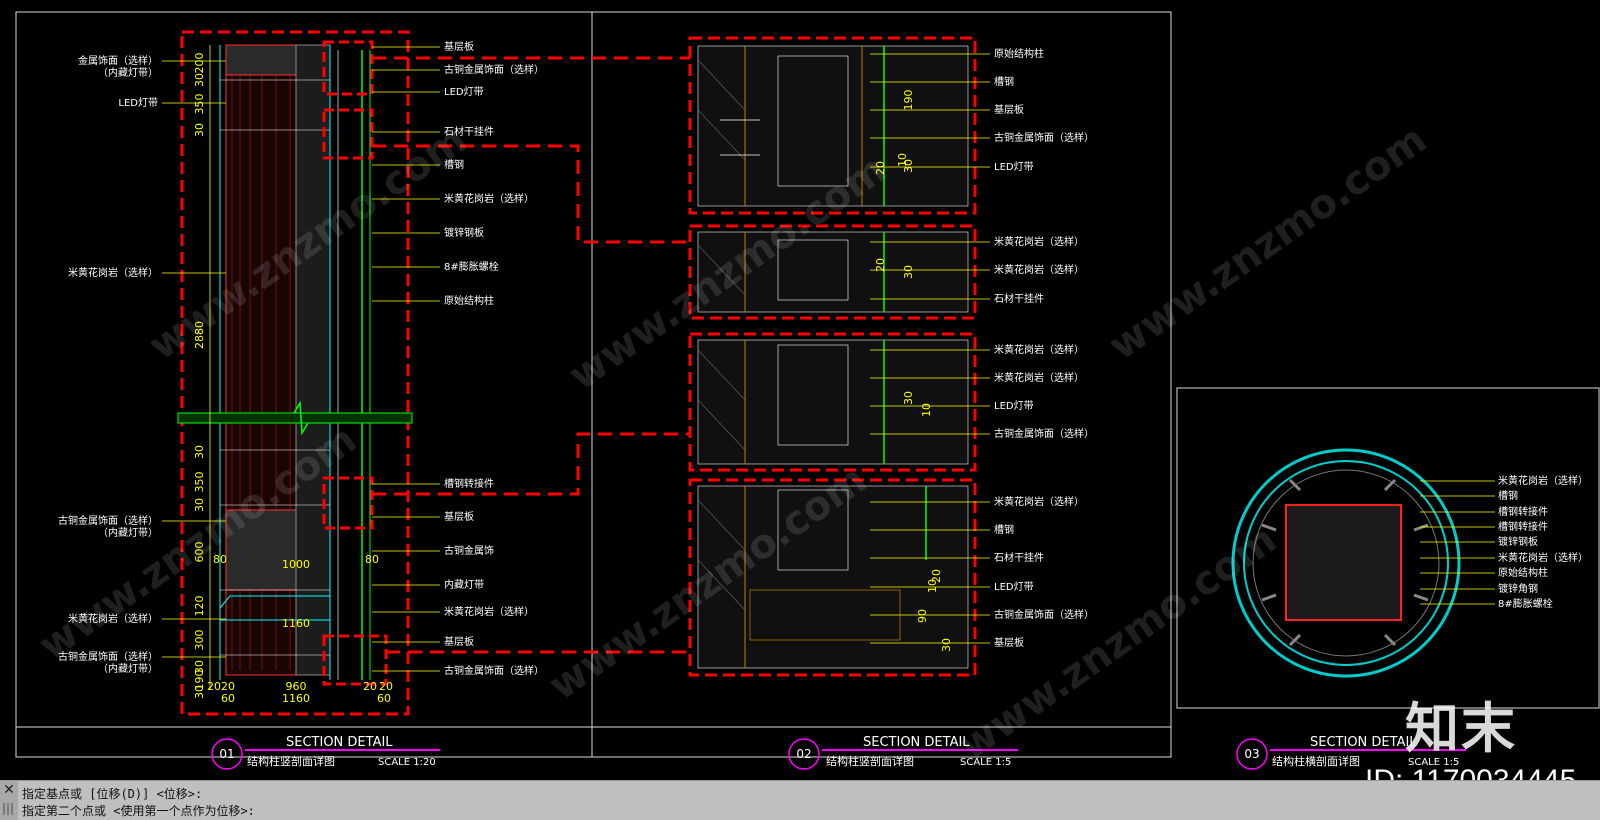 The width and height of the screenshot is (1600, 820). Describe the element at coordinates (926, 410) in the screenshot. I see `dimension-label: 10` at that location.